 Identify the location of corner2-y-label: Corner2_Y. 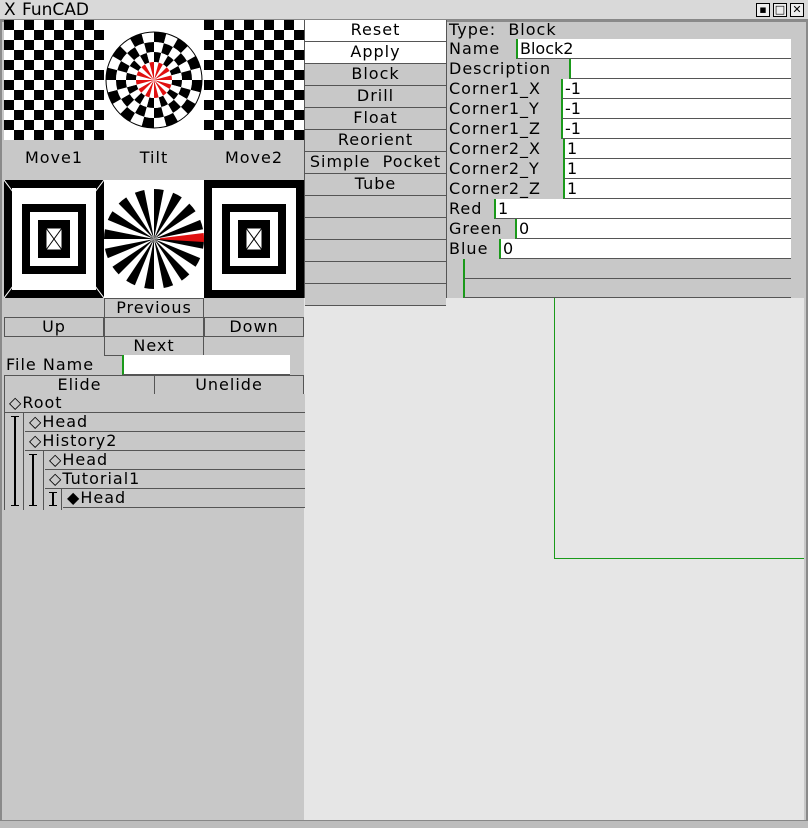
(494, 168).